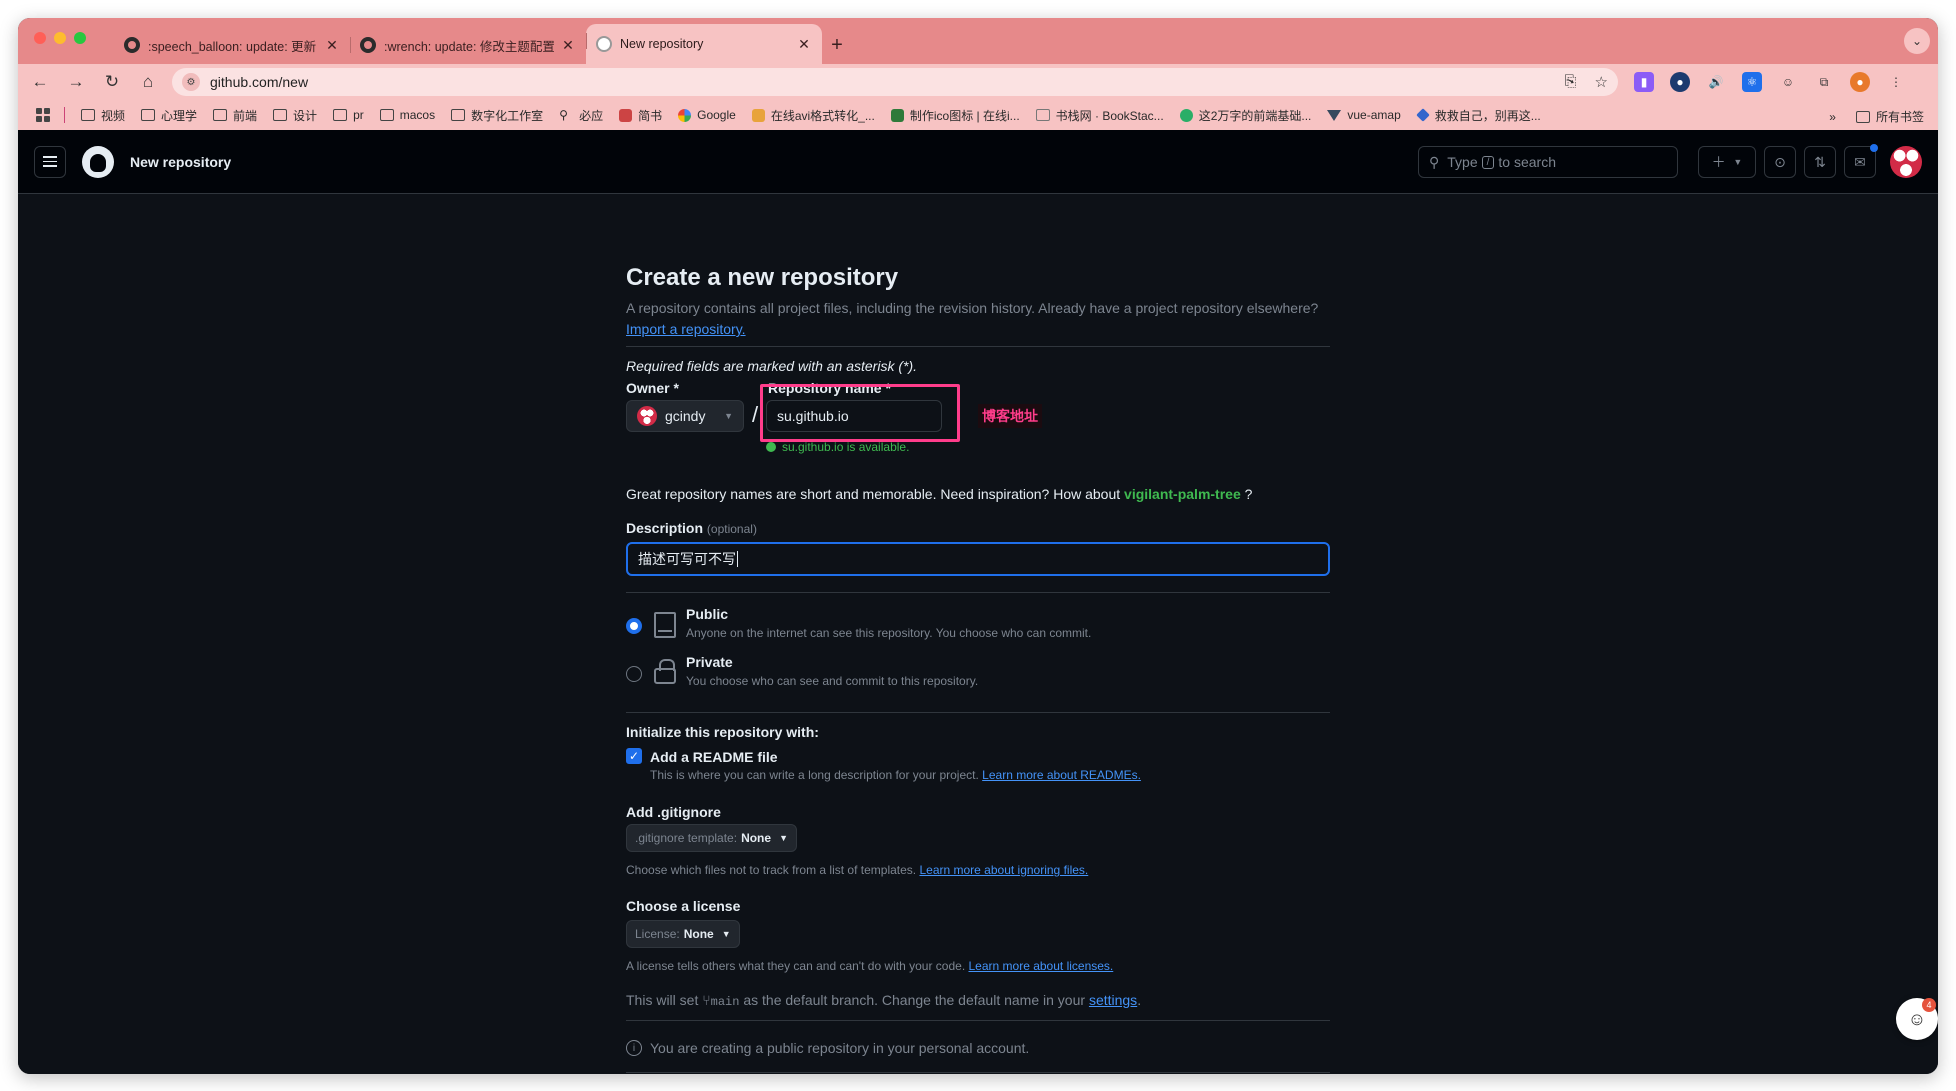 This screenshot has width=1956, height=1091. What do you see at coordinates (1041, 966) in the screenshot?
I see `learn-licenses-link: Learn more about licenses.` at bounding box center [1041, 966].